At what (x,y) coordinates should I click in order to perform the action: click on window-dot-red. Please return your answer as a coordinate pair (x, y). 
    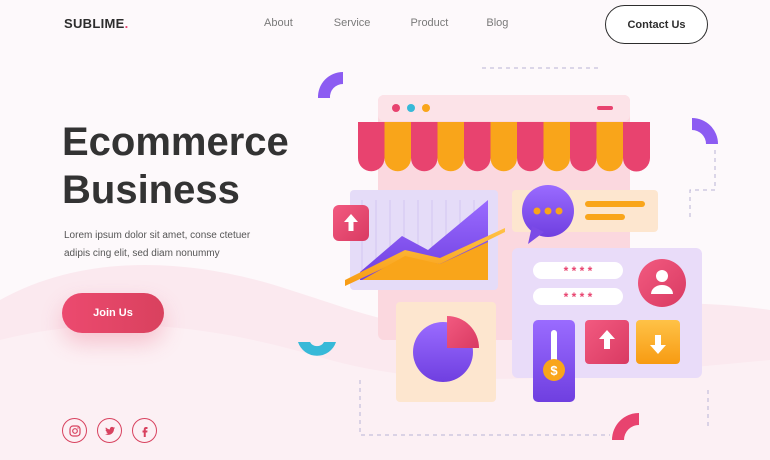
    Looking at the image, I should click on (396, 108).